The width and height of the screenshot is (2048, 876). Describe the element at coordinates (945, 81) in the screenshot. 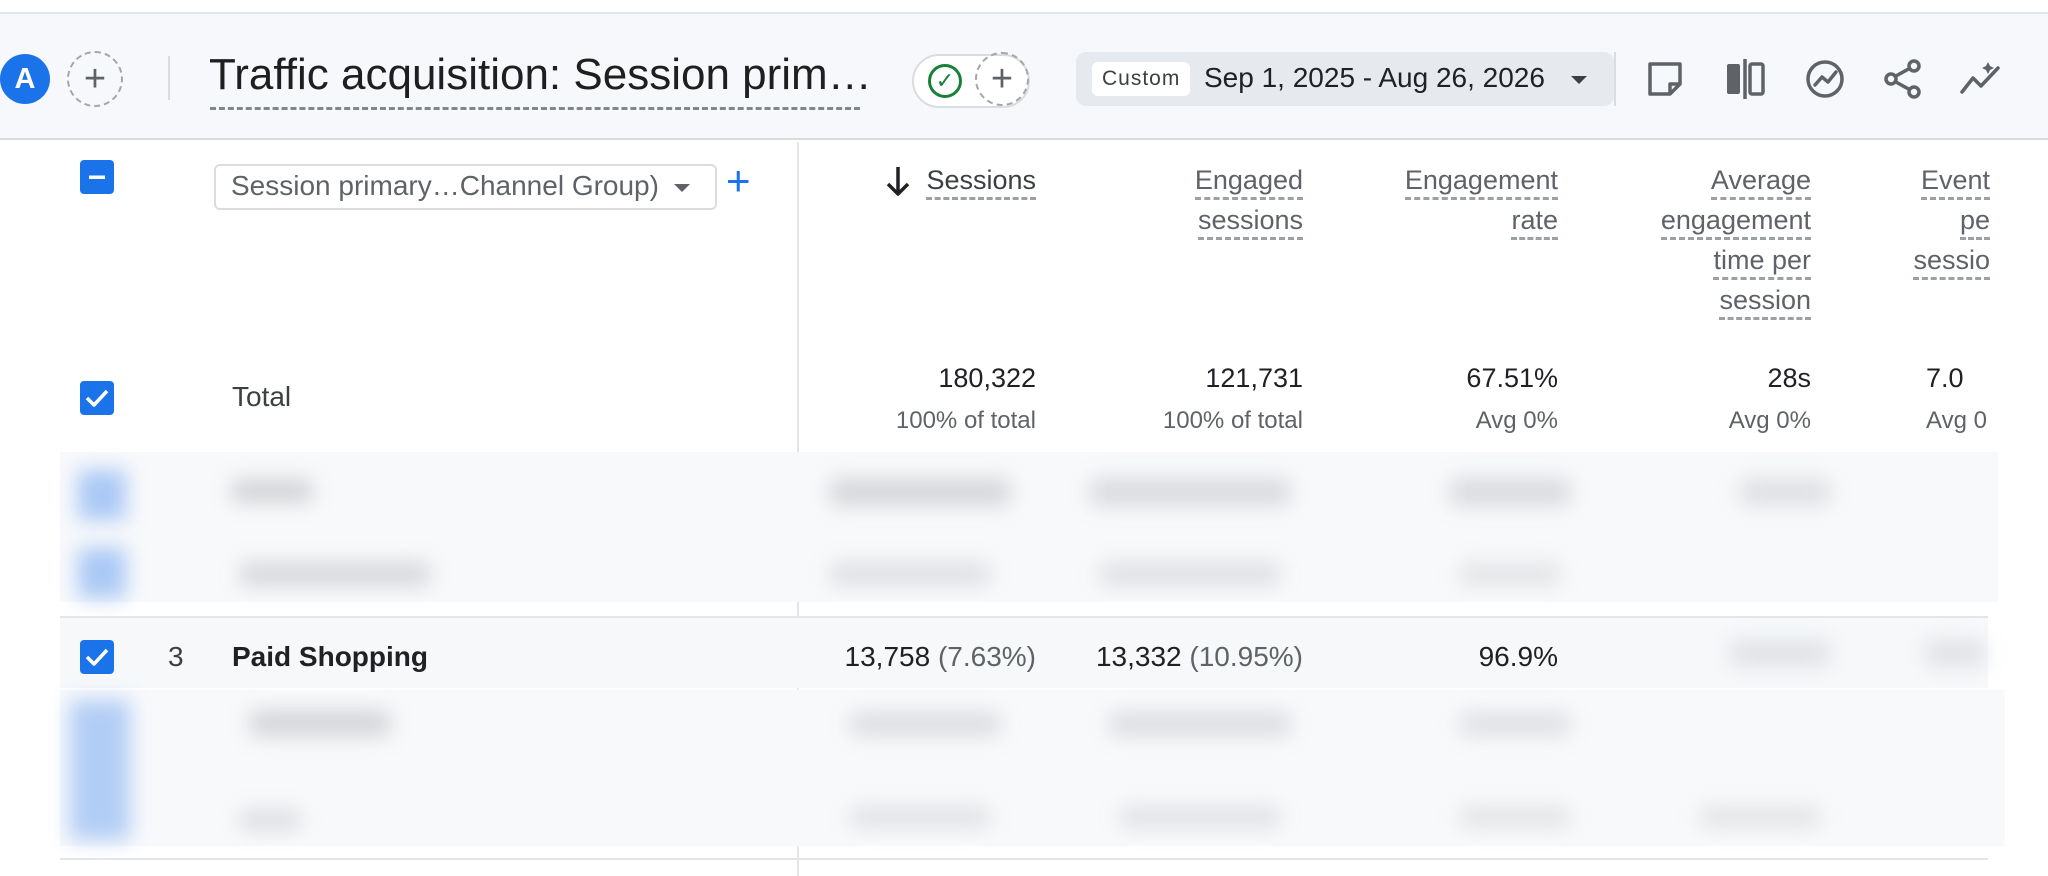

I see `check-circle-icon: ✓` at that location.